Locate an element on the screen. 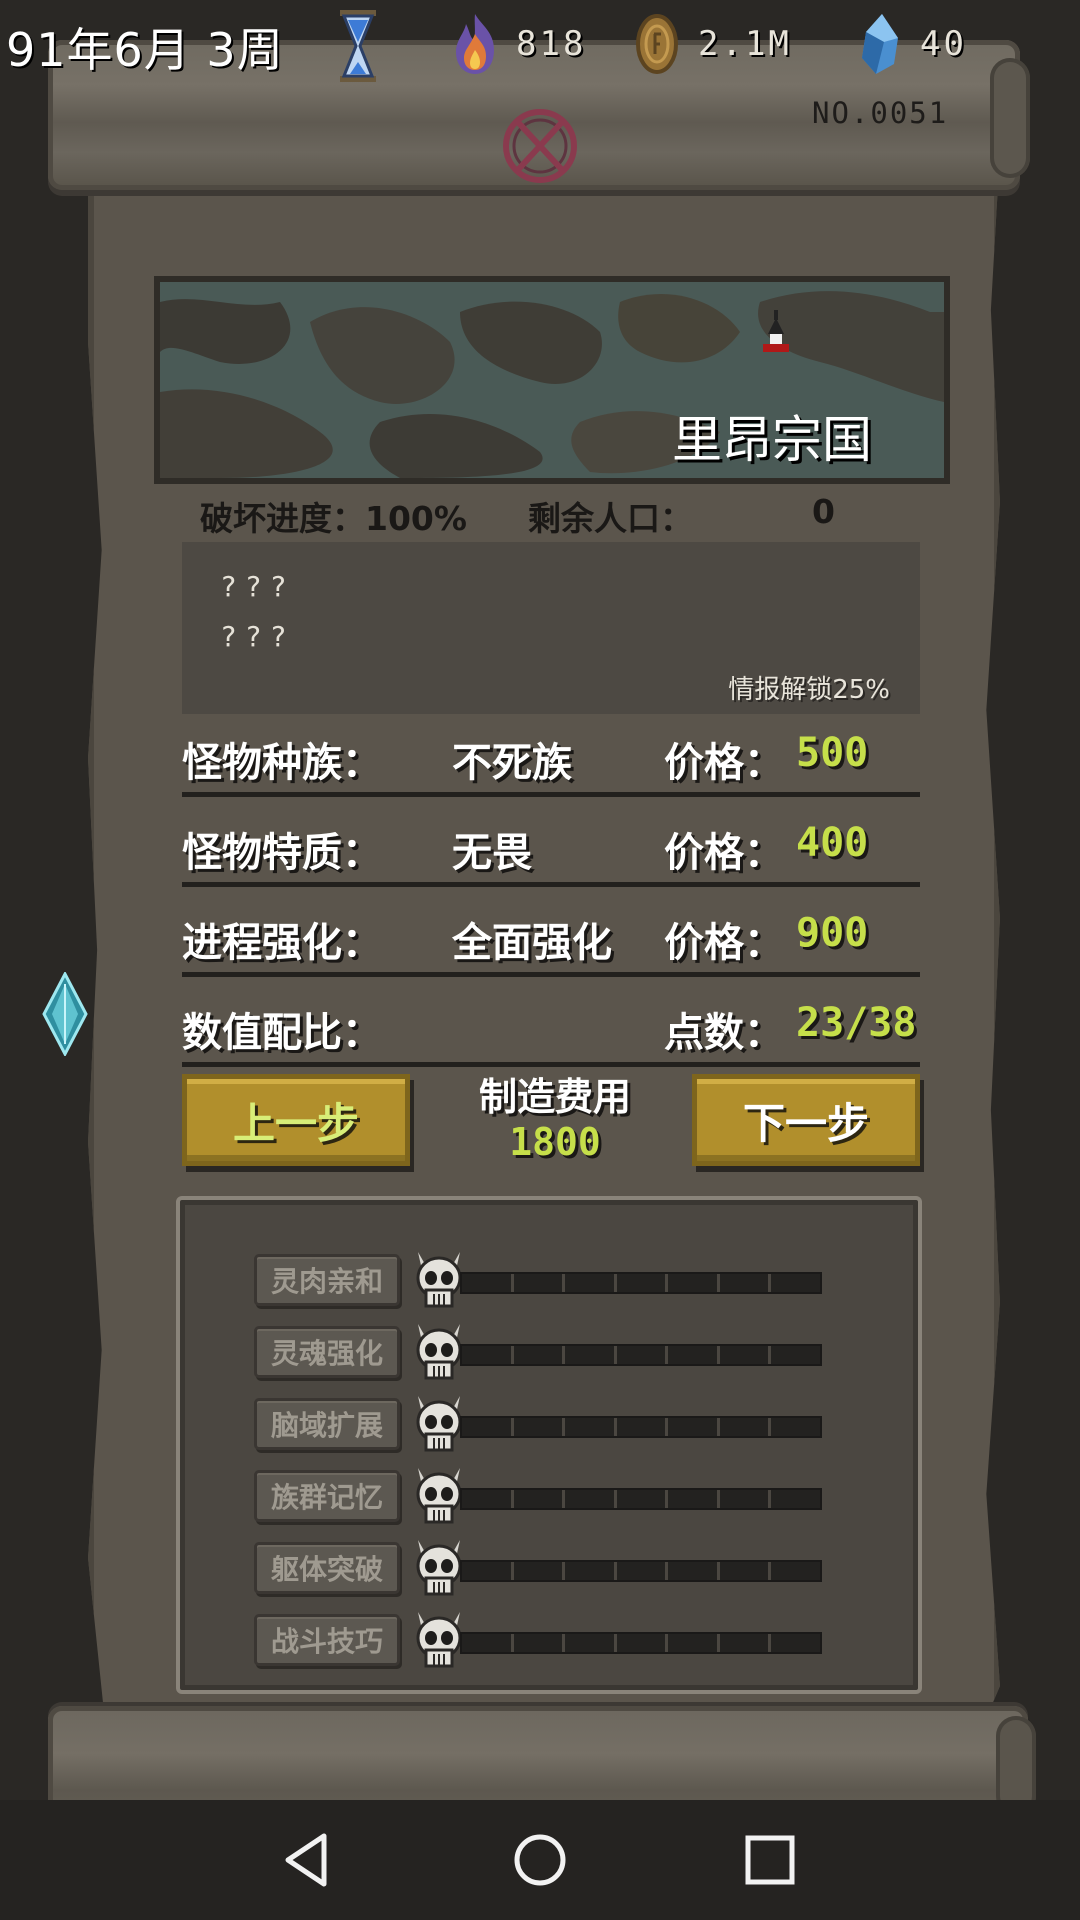 The width and height of the screenshot is (1080, 1920). price-value: 500 is located at coordinates (832, 753).